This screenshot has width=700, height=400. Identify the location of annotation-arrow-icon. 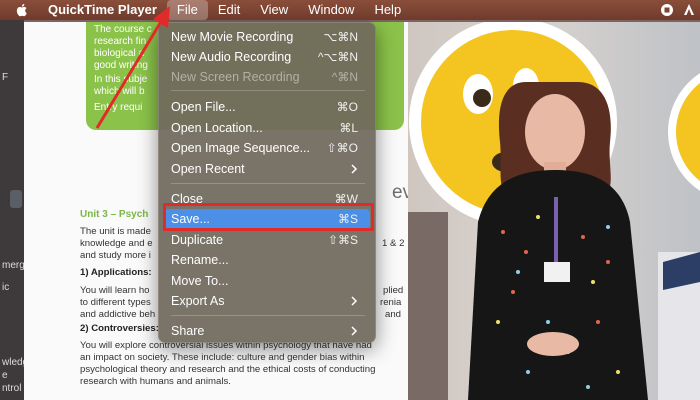
(132, 67).